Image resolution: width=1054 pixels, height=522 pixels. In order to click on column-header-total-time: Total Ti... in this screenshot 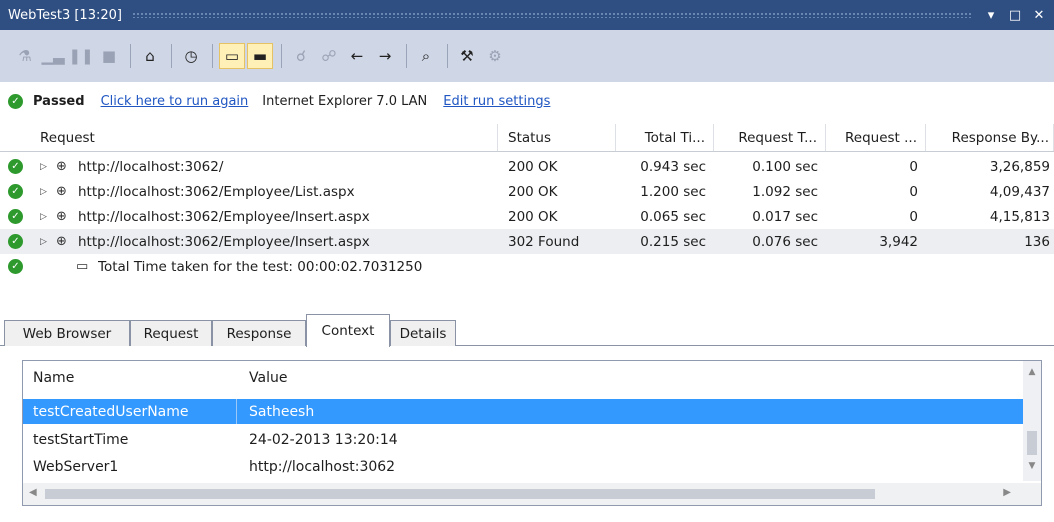, I will do `click(665, 137)`.